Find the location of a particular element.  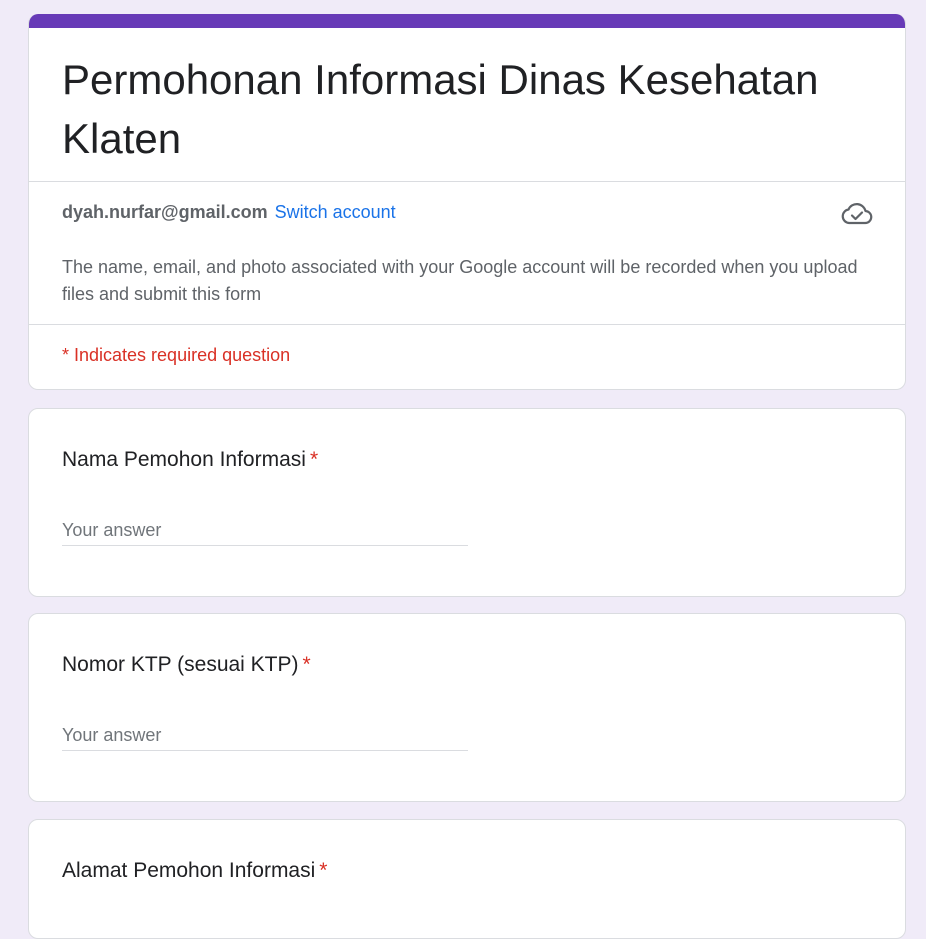

question-title: Nama Pemohon Informasi * is located at coordinates (190, 460).